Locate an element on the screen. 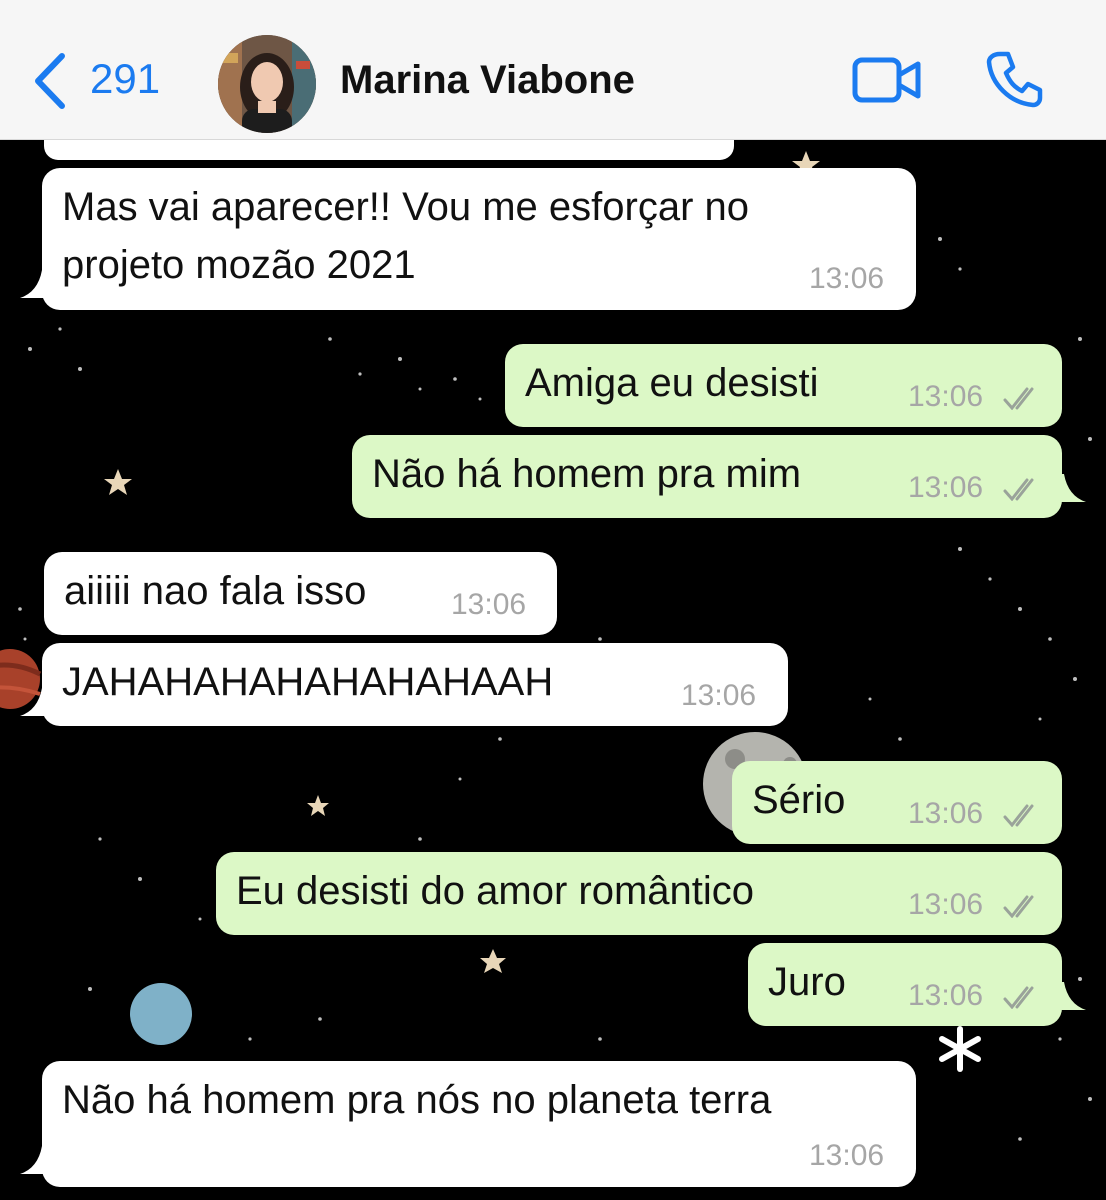 The width and height of the screenshot is (1106, 1200). message-bubble: Não há homem pra mim 13:06 is located at coordinates (707, 476).